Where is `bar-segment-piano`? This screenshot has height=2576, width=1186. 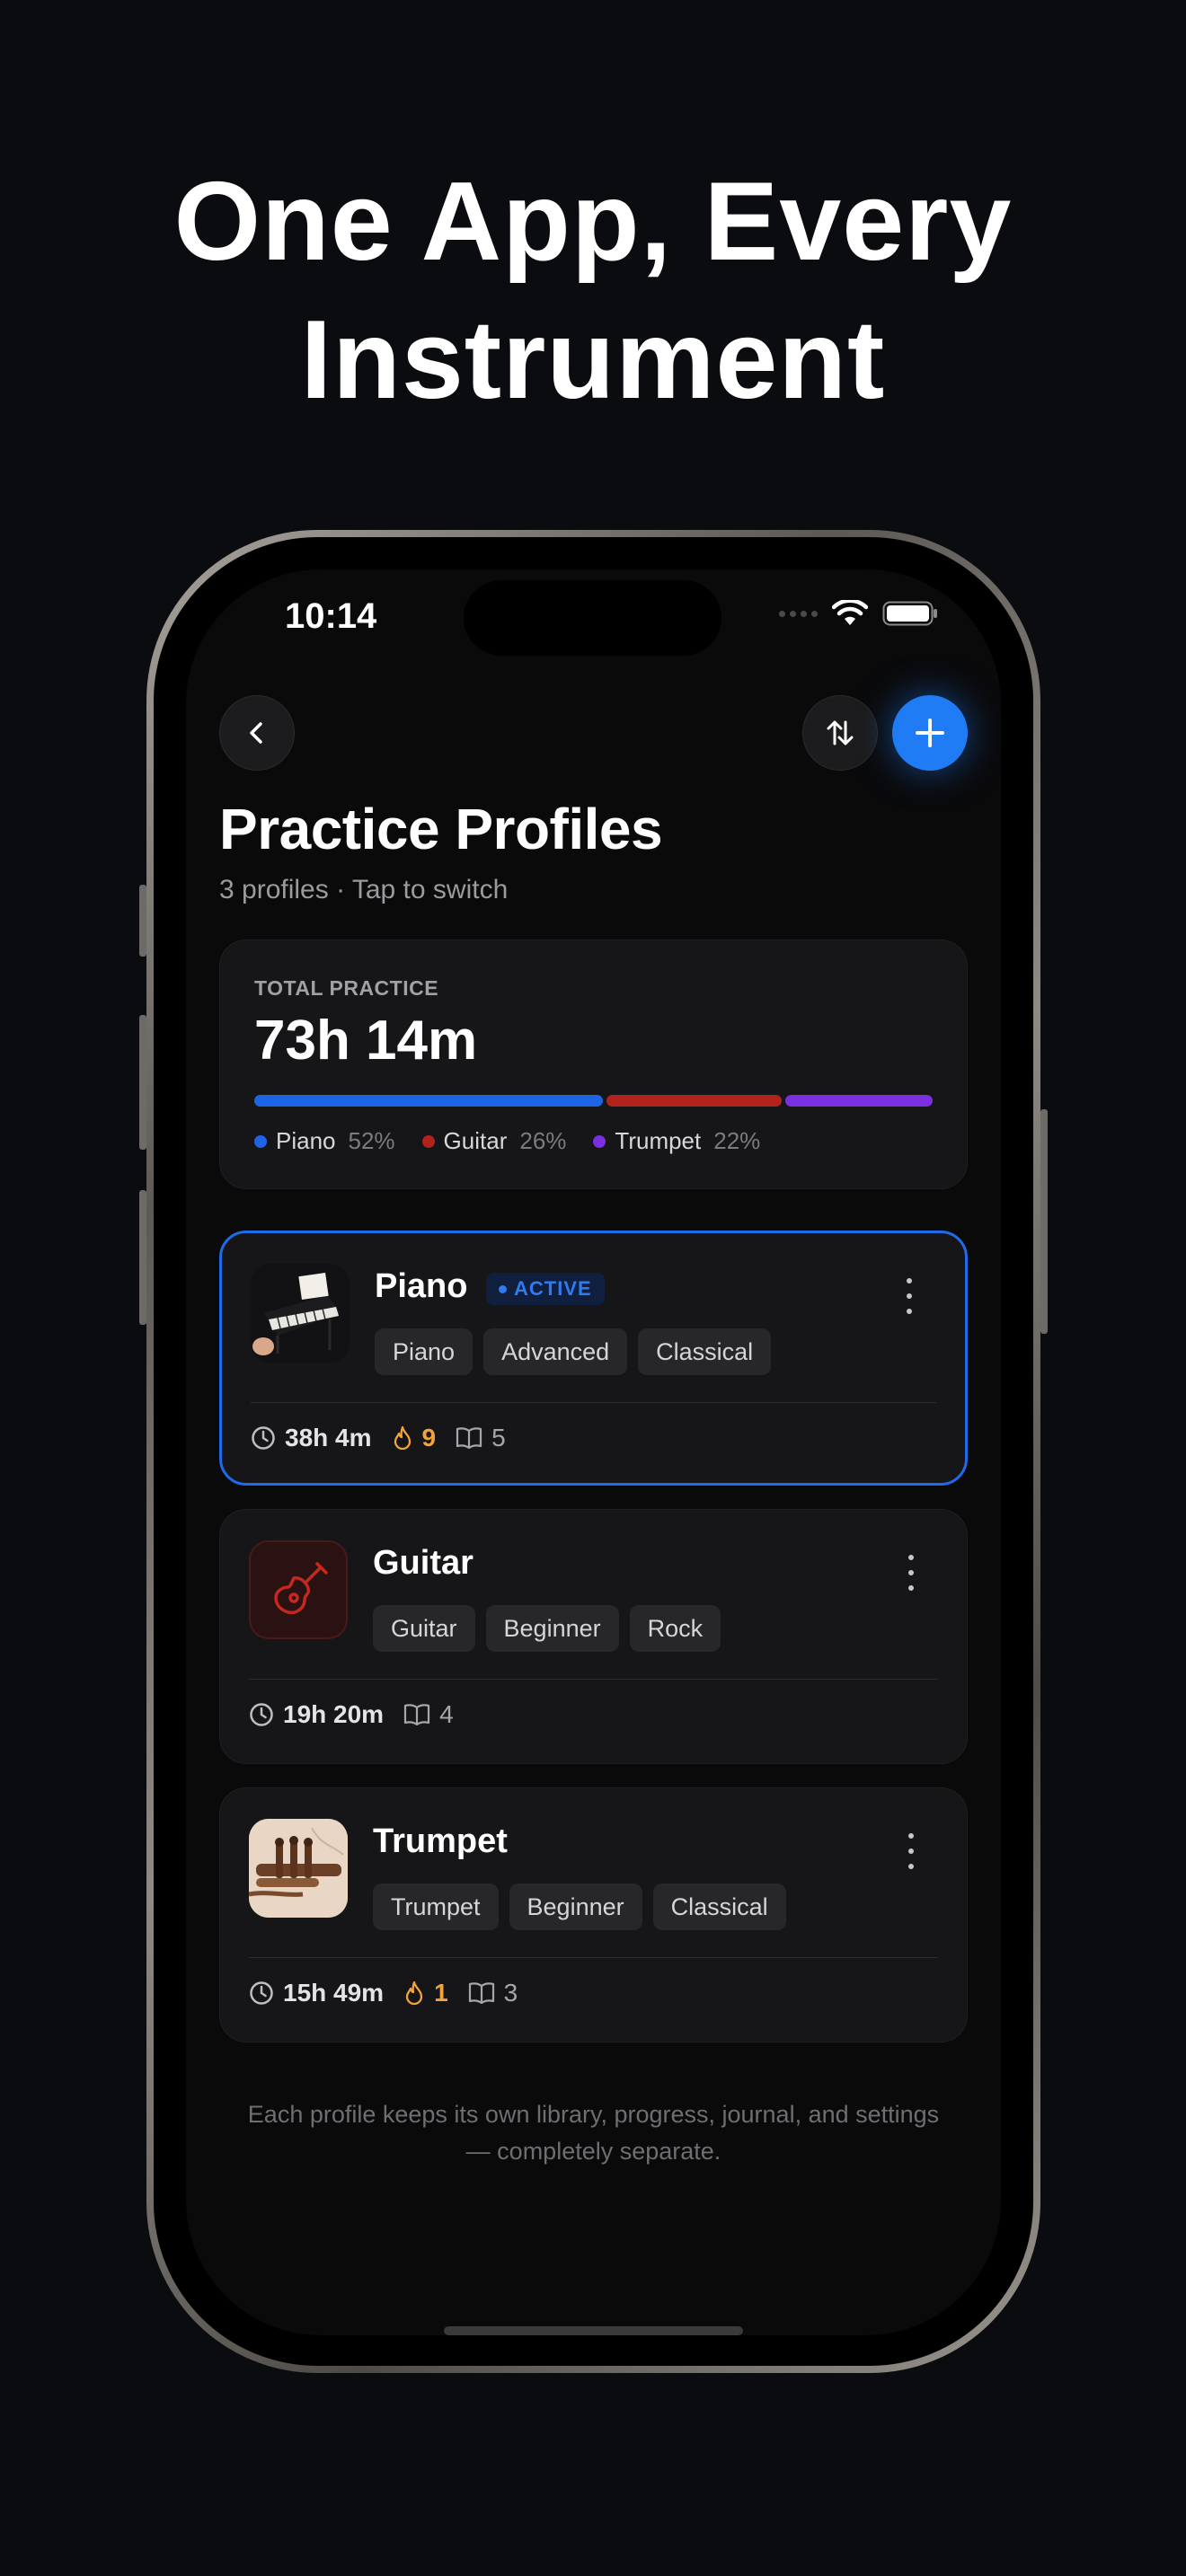 bar-segment-piano is located at coordinates (429, 1101).